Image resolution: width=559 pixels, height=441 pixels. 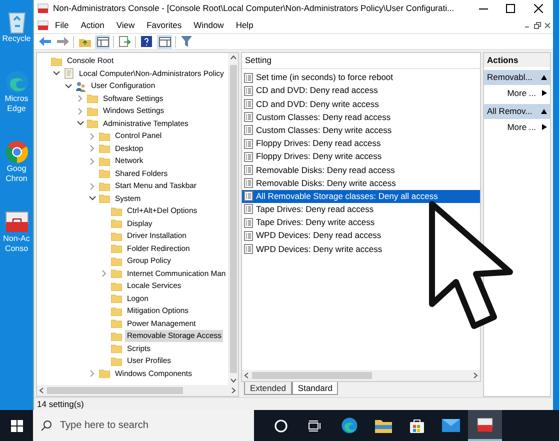 What do you see at coordinates (44, 41) in the screenshot?
I see `back-icon` at bounding box center [44, 41].